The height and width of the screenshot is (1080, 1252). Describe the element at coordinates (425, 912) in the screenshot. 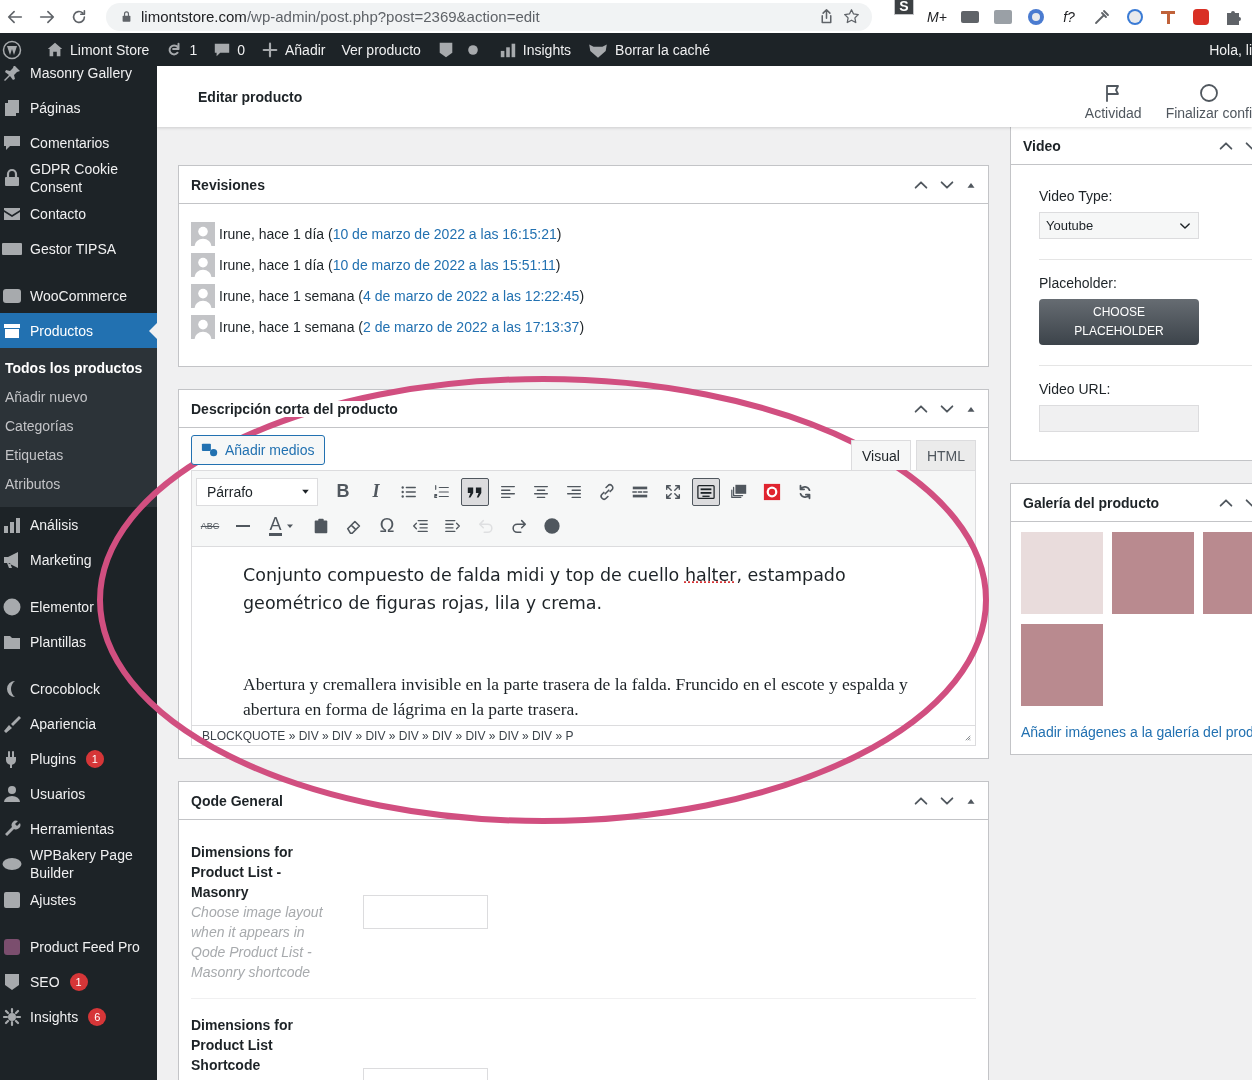

I see `text-input` at that location.